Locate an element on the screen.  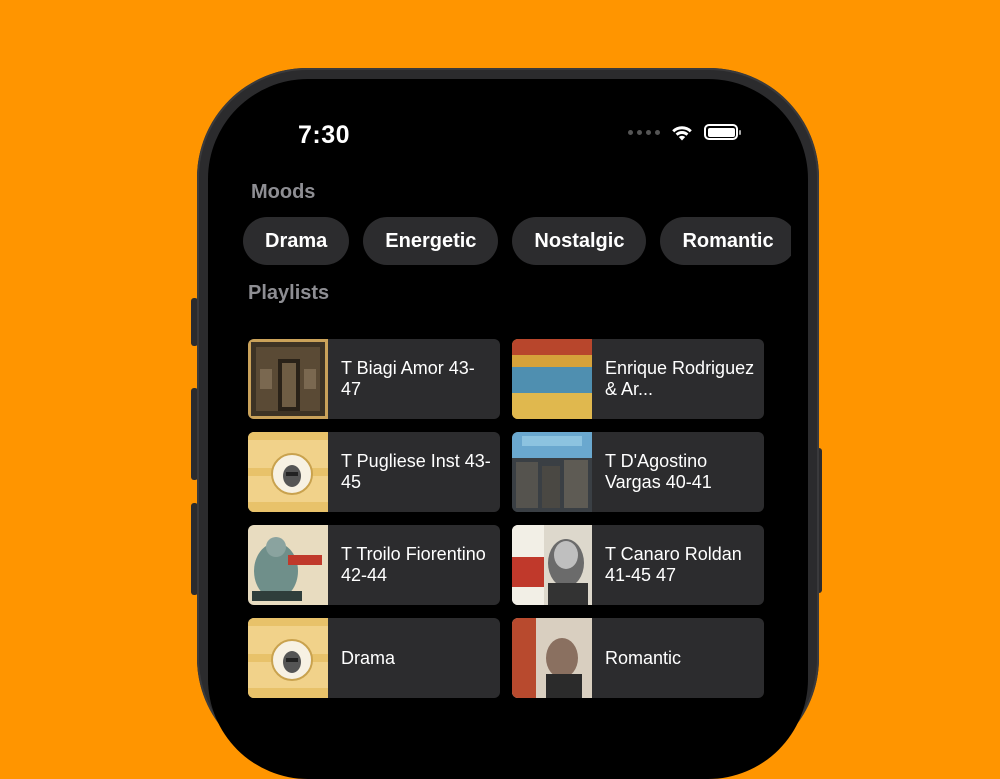
mood-chip-energetic: Energetic is located at coordinates (431, 241).